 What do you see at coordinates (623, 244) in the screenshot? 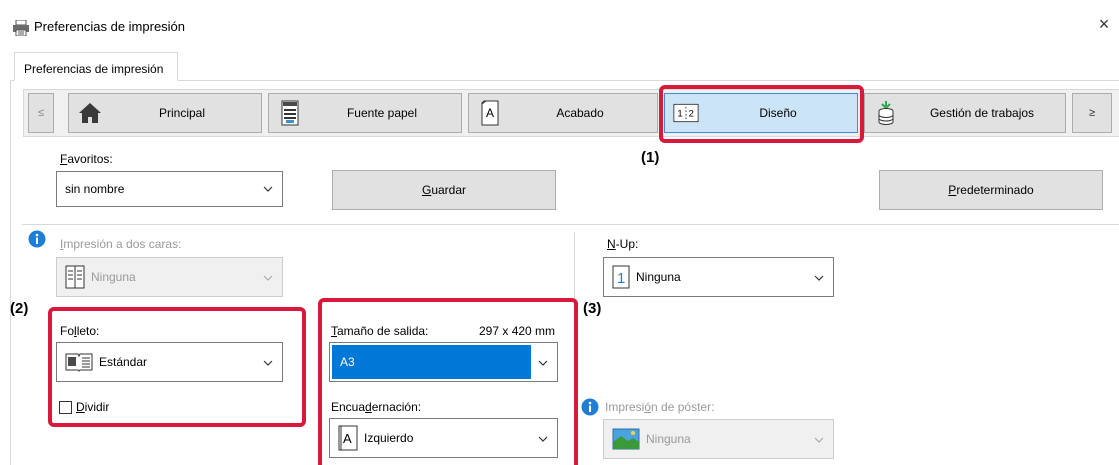
I see `nup-label: N-Up:` at bounding box center [623, 244].